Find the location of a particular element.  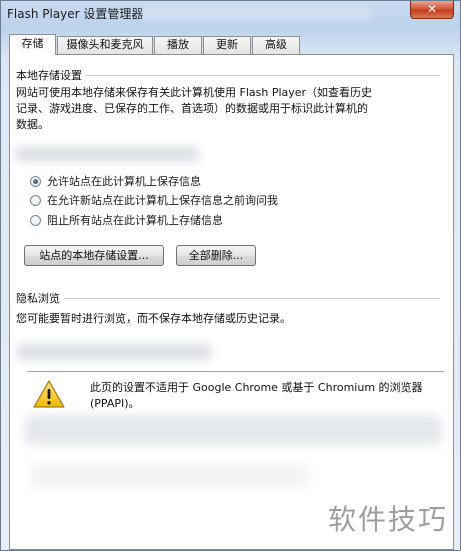

window-title: Flash Player 设置管理器 is located at coordinates (75, 14).